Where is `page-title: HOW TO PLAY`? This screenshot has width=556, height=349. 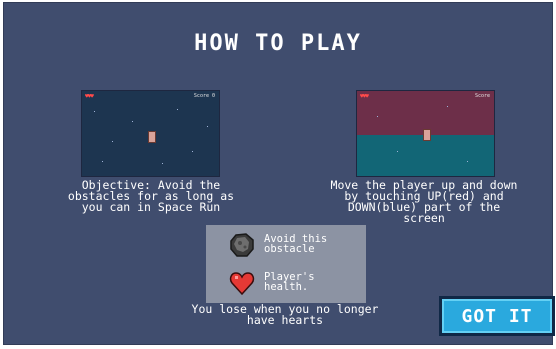 page-title: HOW TO PLAY is located at coordinates (278, 43).